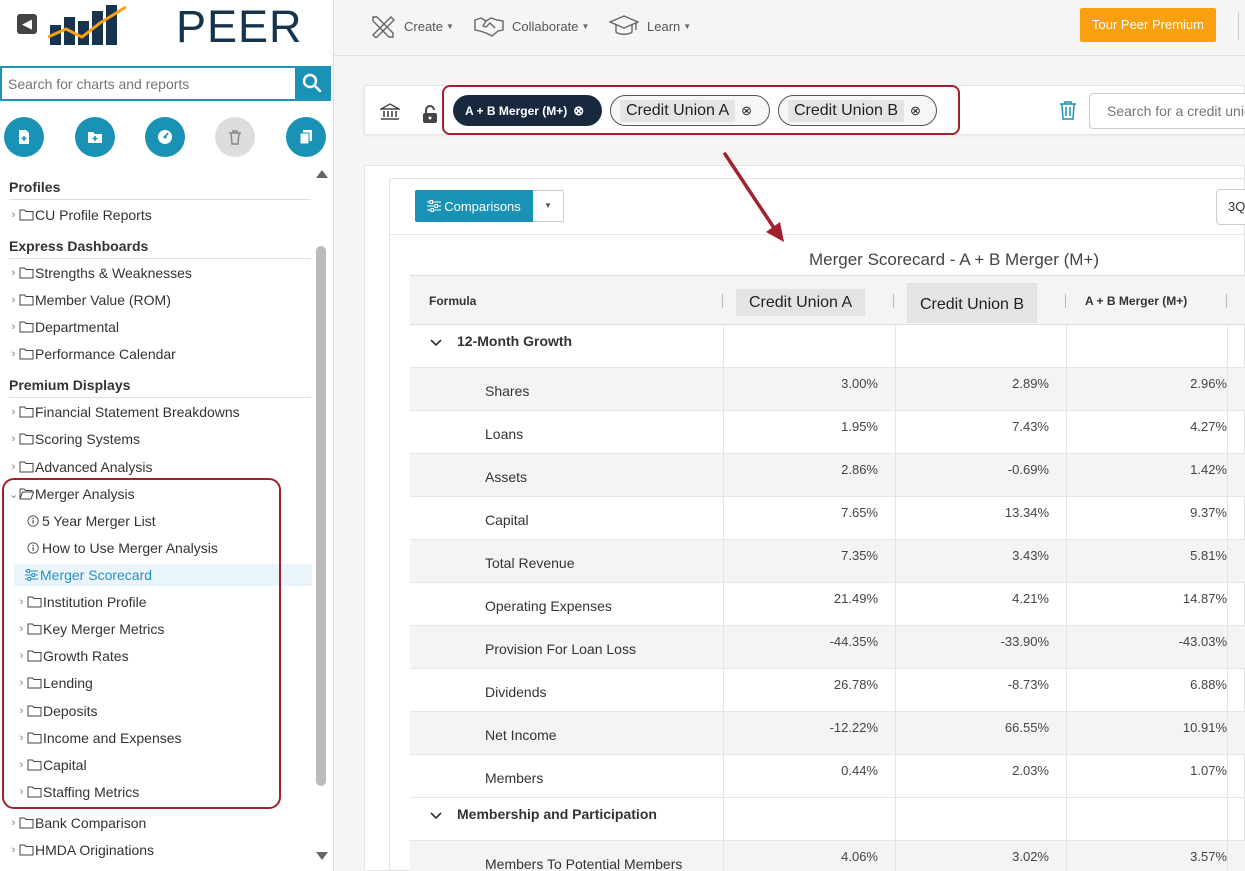 The width and height of the screenshot is (1245, 871). I want to click on table-group-row: 12-Month Growth, so click(827, 346).